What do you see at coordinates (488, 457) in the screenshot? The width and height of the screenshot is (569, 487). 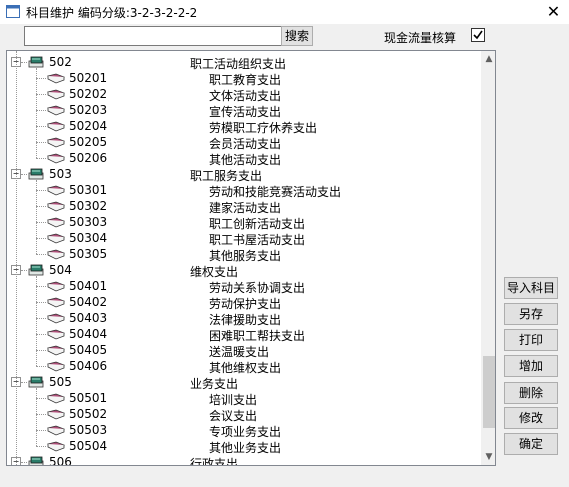 I see `scroll-down-icon: ▼` at bounding box center [488, 457].